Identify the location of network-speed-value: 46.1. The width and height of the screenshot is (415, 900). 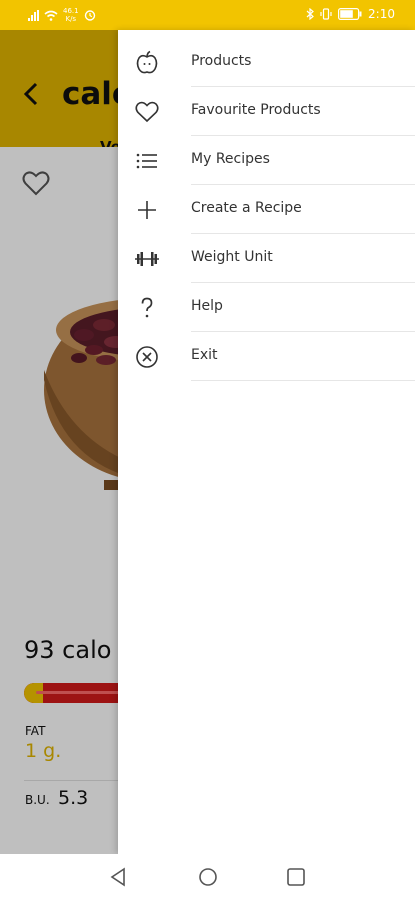
(71, 11).